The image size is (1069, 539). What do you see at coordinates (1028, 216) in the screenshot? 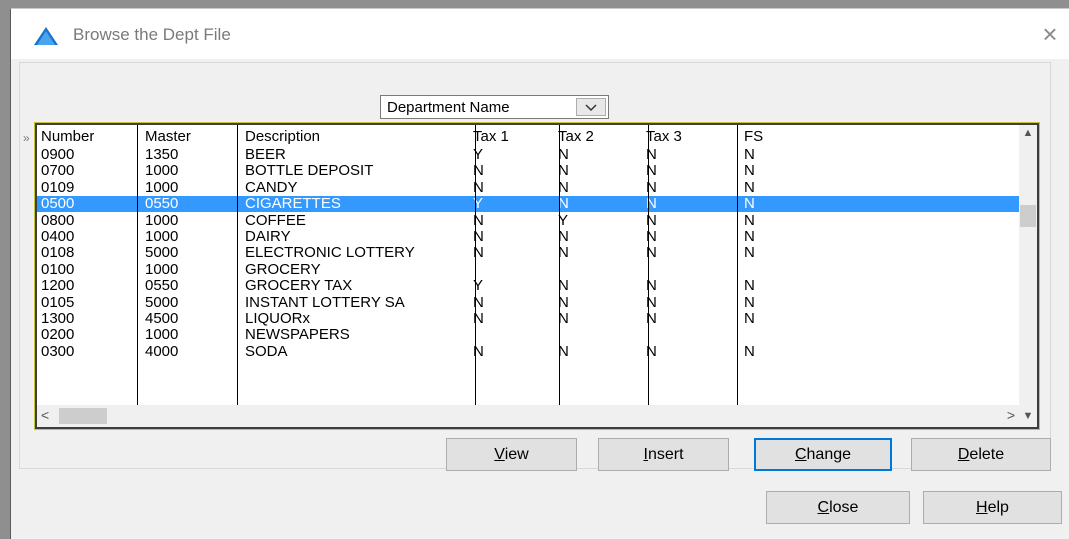
I see `vertical-scroll-thumb` at bounding box center [1028, 216].